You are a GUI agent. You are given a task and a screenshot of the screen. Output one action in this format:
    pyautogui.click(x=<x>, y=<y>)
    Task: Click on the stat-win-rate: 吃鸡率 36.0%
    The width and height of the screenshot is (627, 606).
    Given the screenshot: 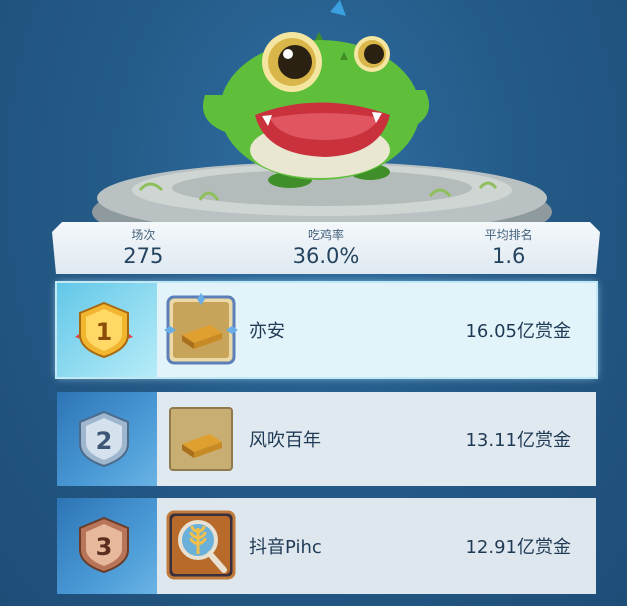 What is the action you would take?
    pyautogui.click(x=326, y=248)
    